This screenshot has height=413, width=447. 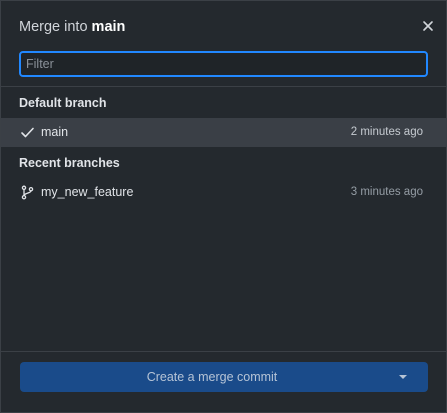 What do you see at coordinates (87, 192) in the screenshot?
I see `branch-name: my_new_feature` at bounding box center [87, 192].